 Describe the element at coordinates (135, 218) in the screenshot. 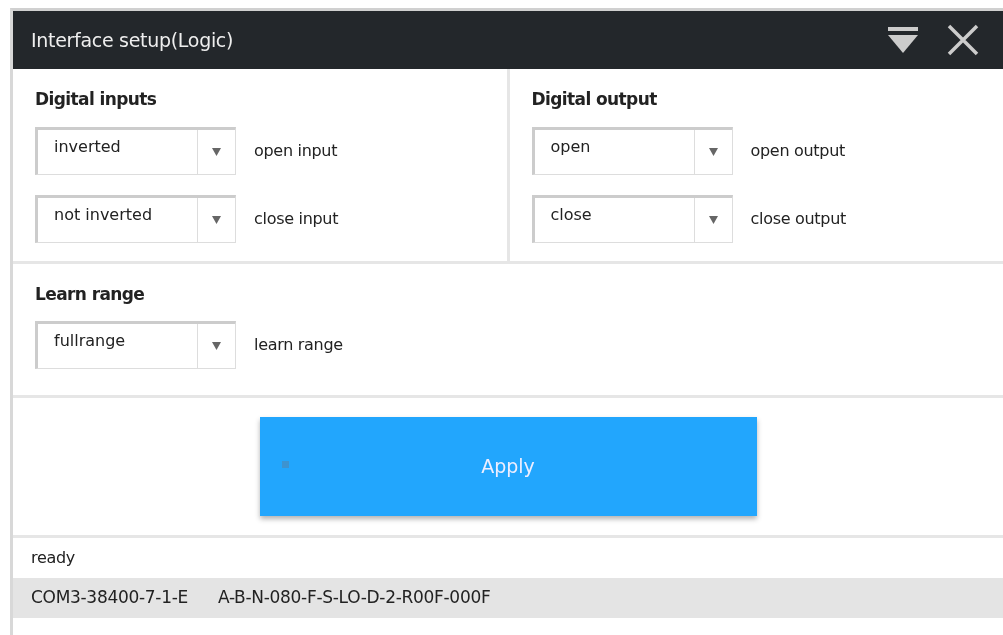

I see `dropdown: not inverted` at that location.